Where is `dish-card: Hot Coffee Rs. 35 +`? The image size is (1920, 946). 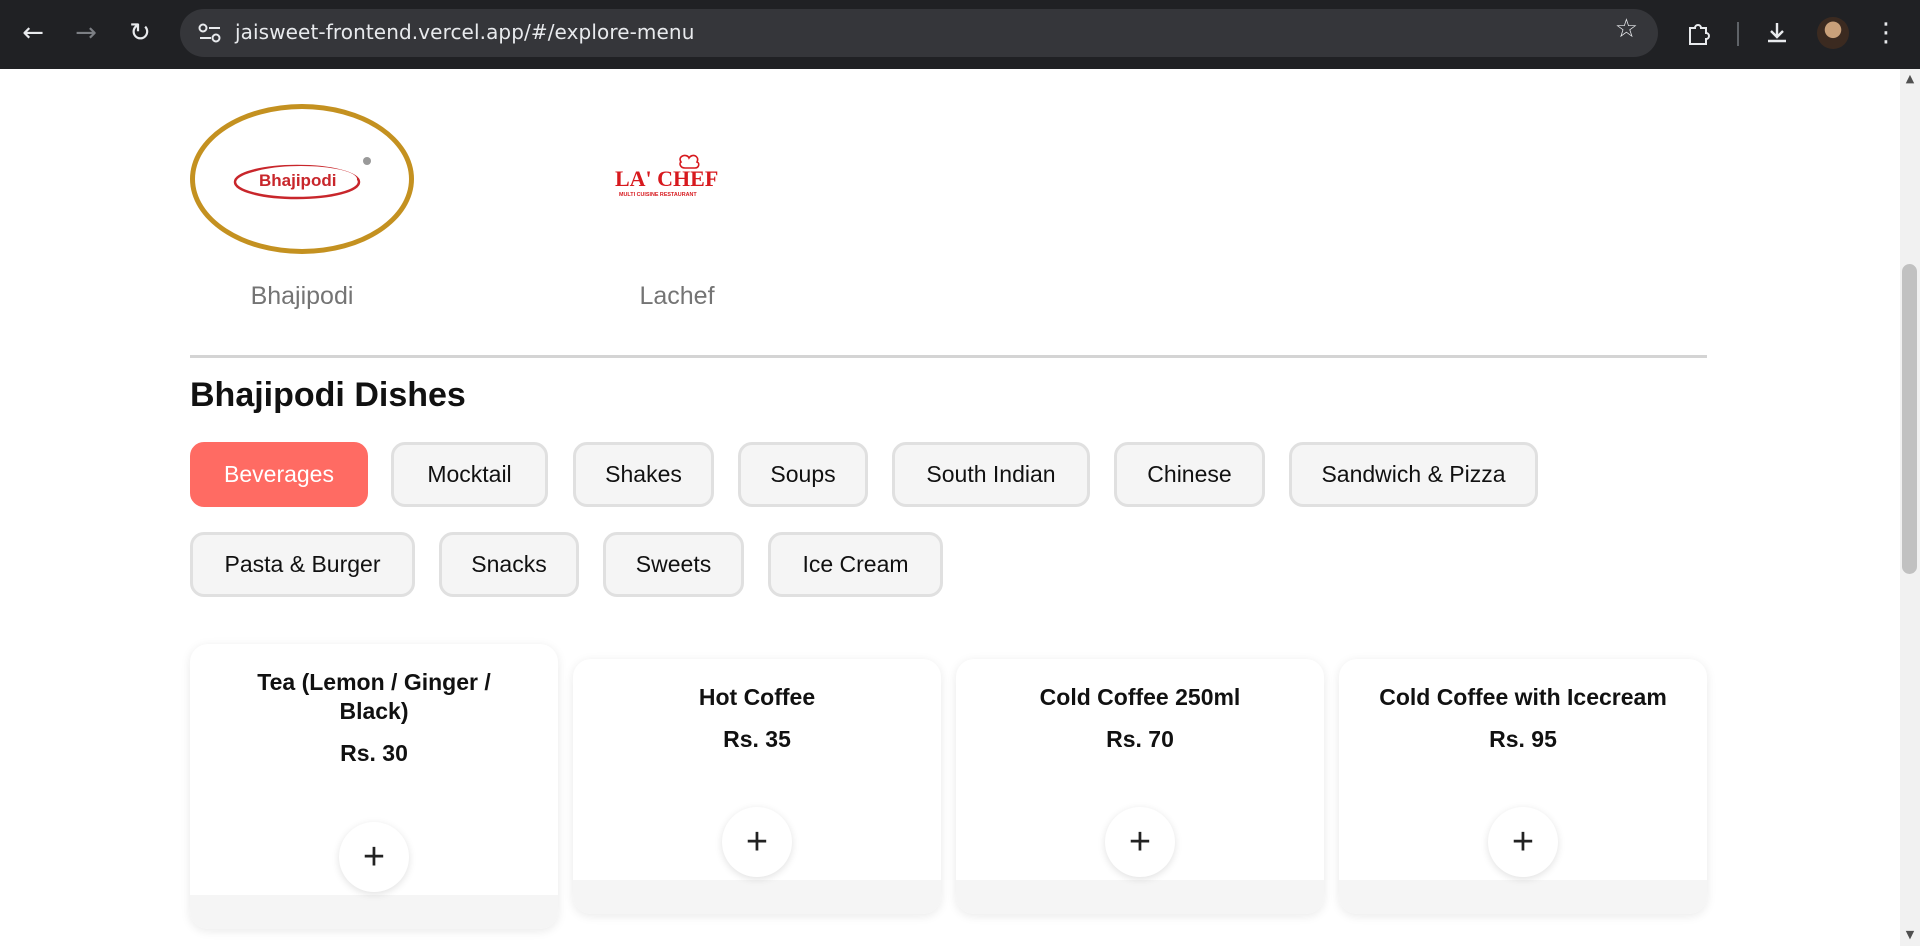
dish-card: Hot Coffee Rs. 35 + is located at coordinates (757, 786).